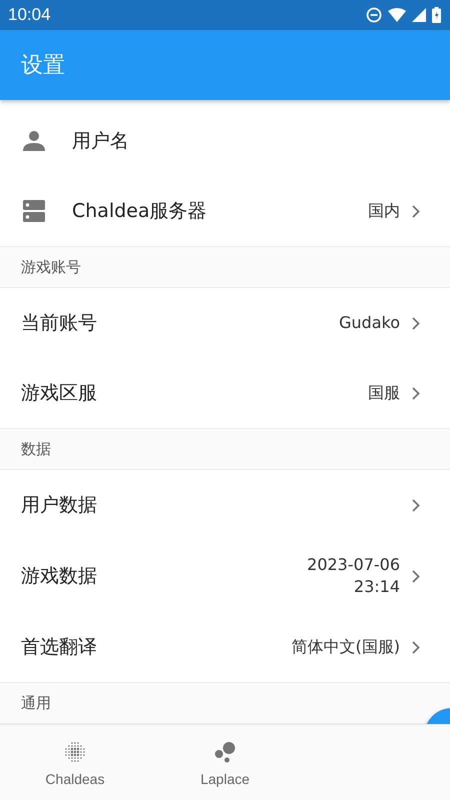  What do you see at coordinates (374, 15) in the screenshot?
I see `do-not-disturb-icon` at bounding box center [374, 15].